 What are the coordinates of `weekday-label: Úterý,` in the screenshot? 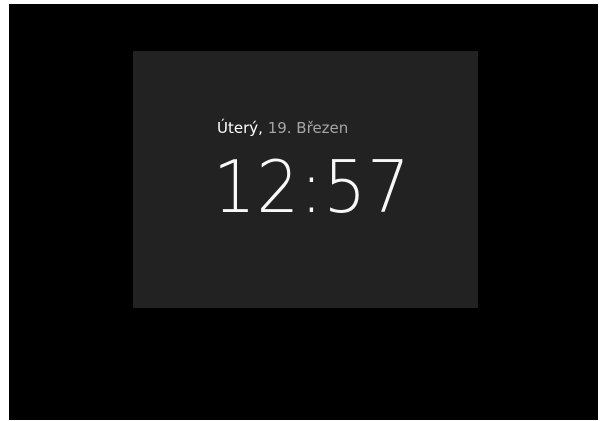 It's located at (240, 128).